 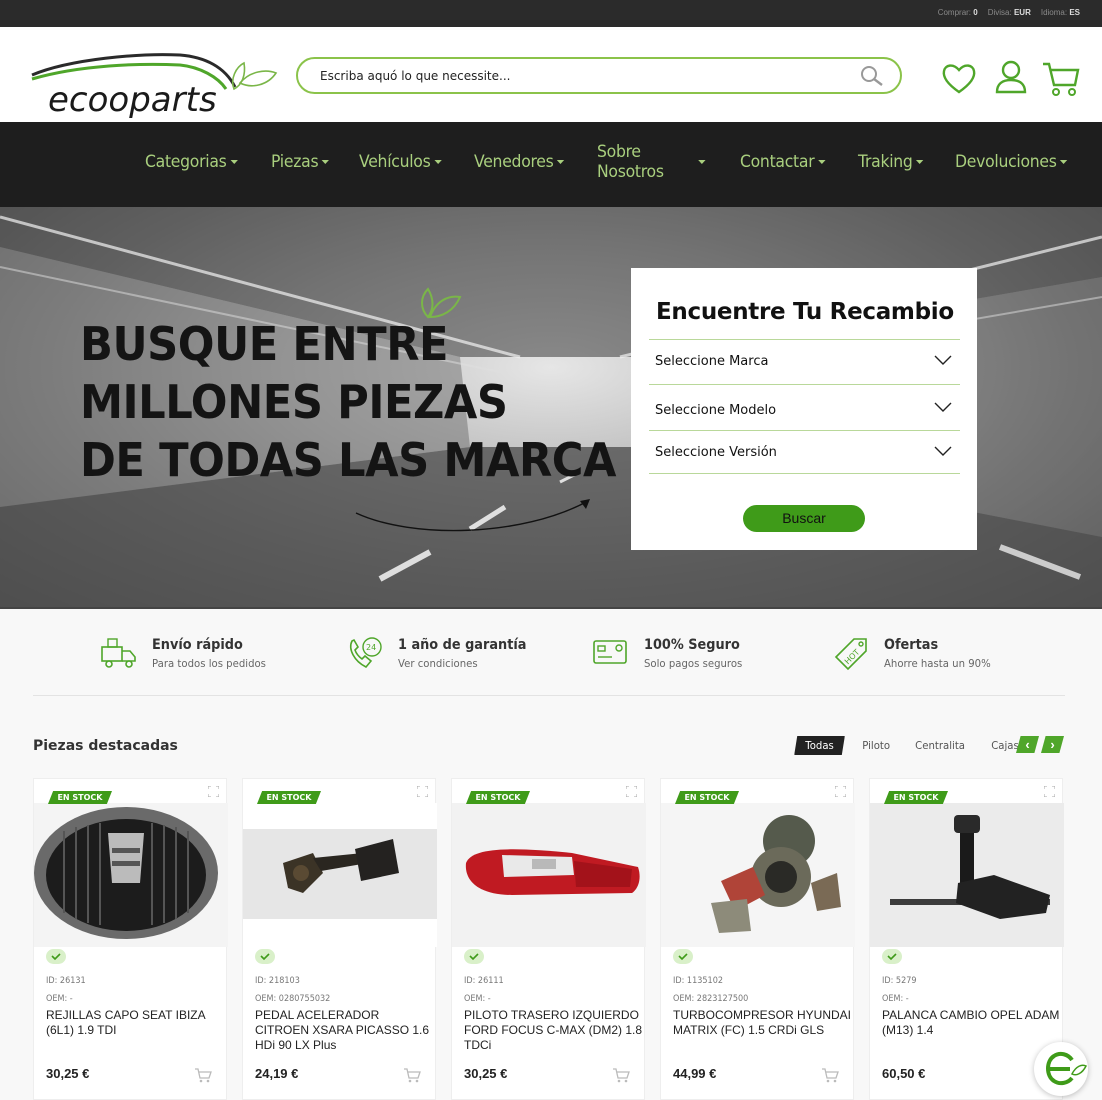 I want to click on select-label: Seleccione Modelo, so click(x=716, y=410).